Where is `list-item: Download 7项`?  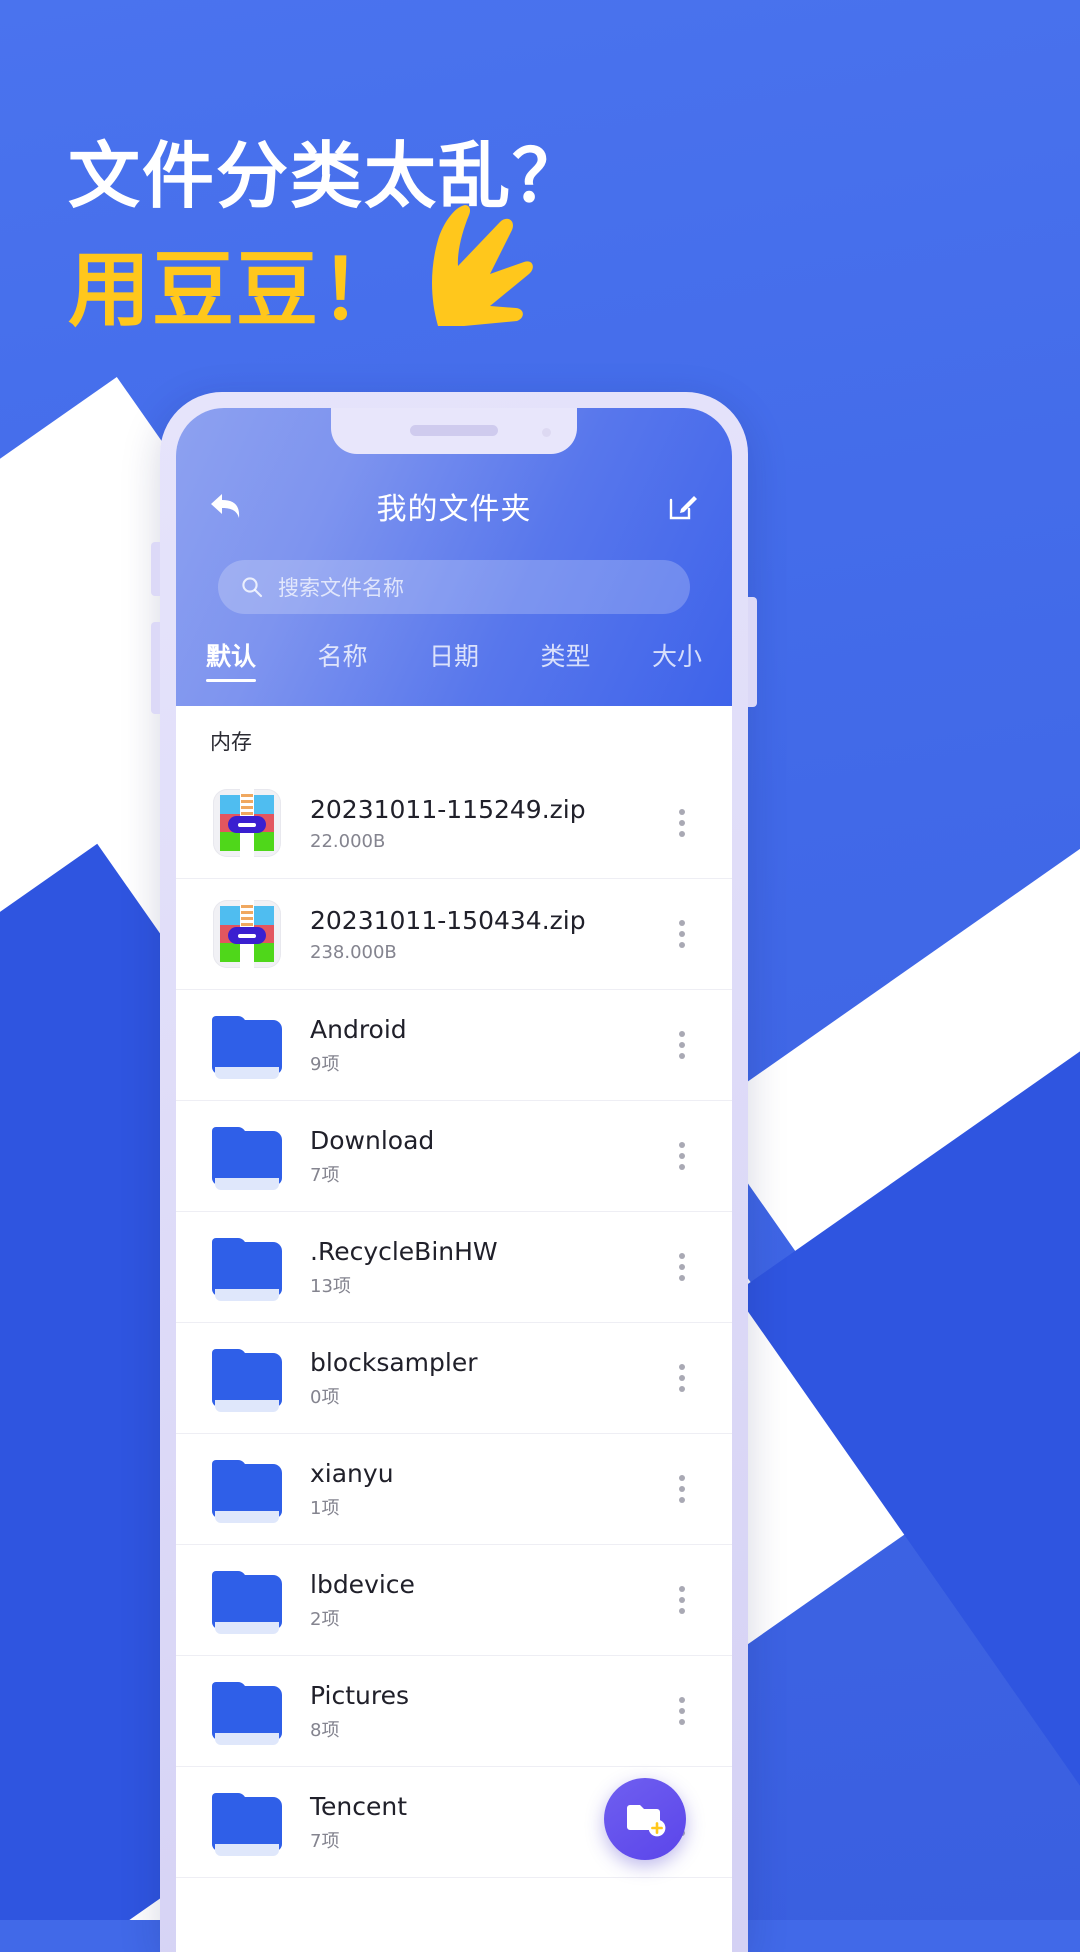 list-item: Download 7项 is located at coordinates (454, 1156).